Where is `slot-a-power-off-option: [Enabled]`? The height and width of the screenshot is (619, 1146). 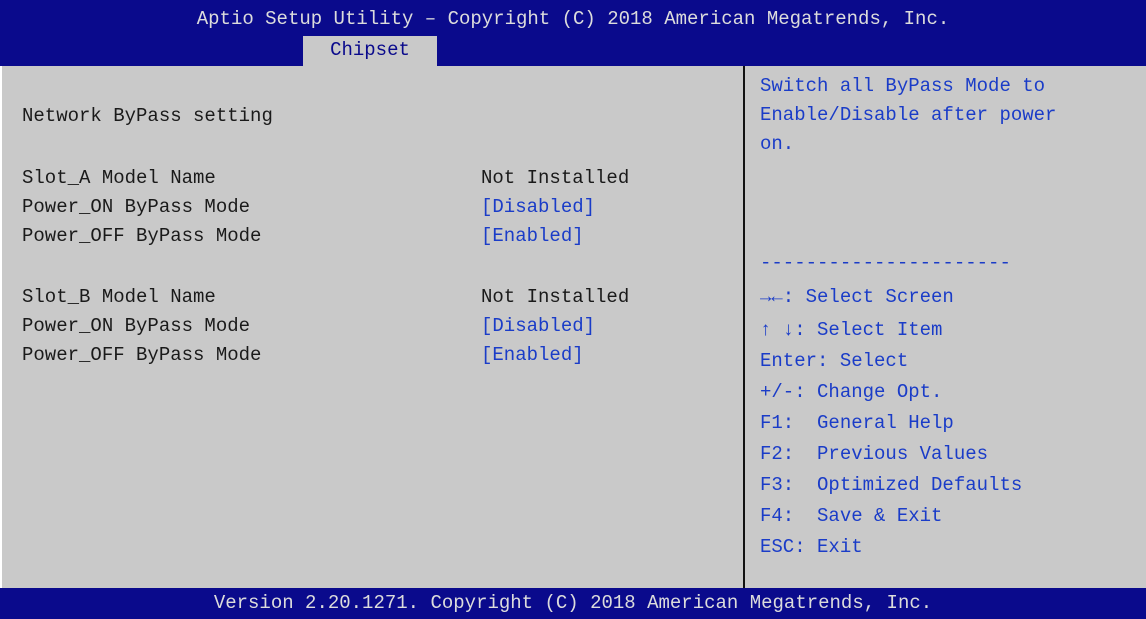 slot-a-power-off-option: [Enabled] is located at coordinates (532, 236).